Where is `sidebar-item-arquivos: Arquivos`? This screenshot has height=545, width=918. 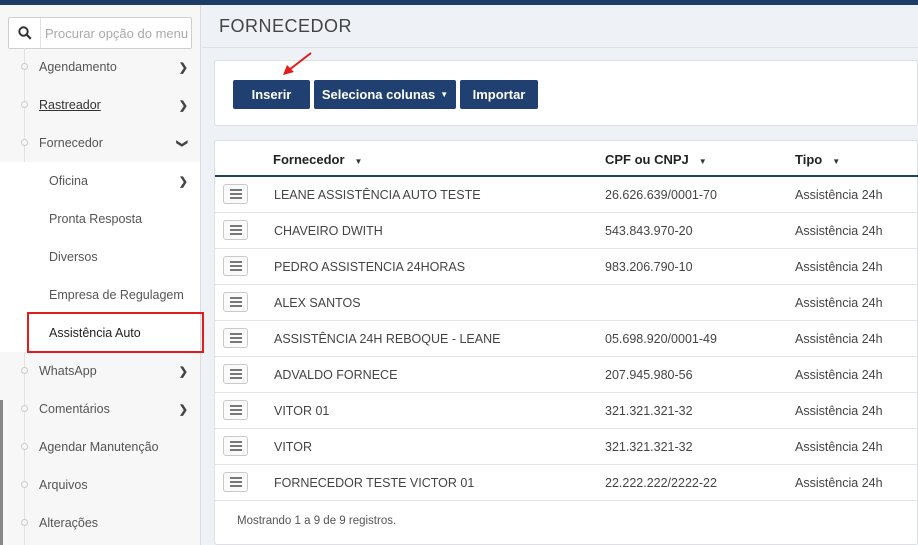 sidebar-item-arquivos: Arquivos is located at coordinates (100, 485).